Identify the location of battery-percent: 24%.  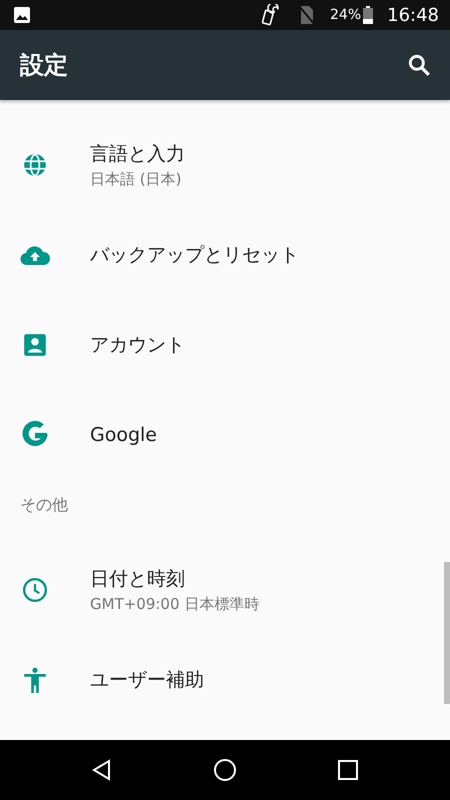
(346, 15).